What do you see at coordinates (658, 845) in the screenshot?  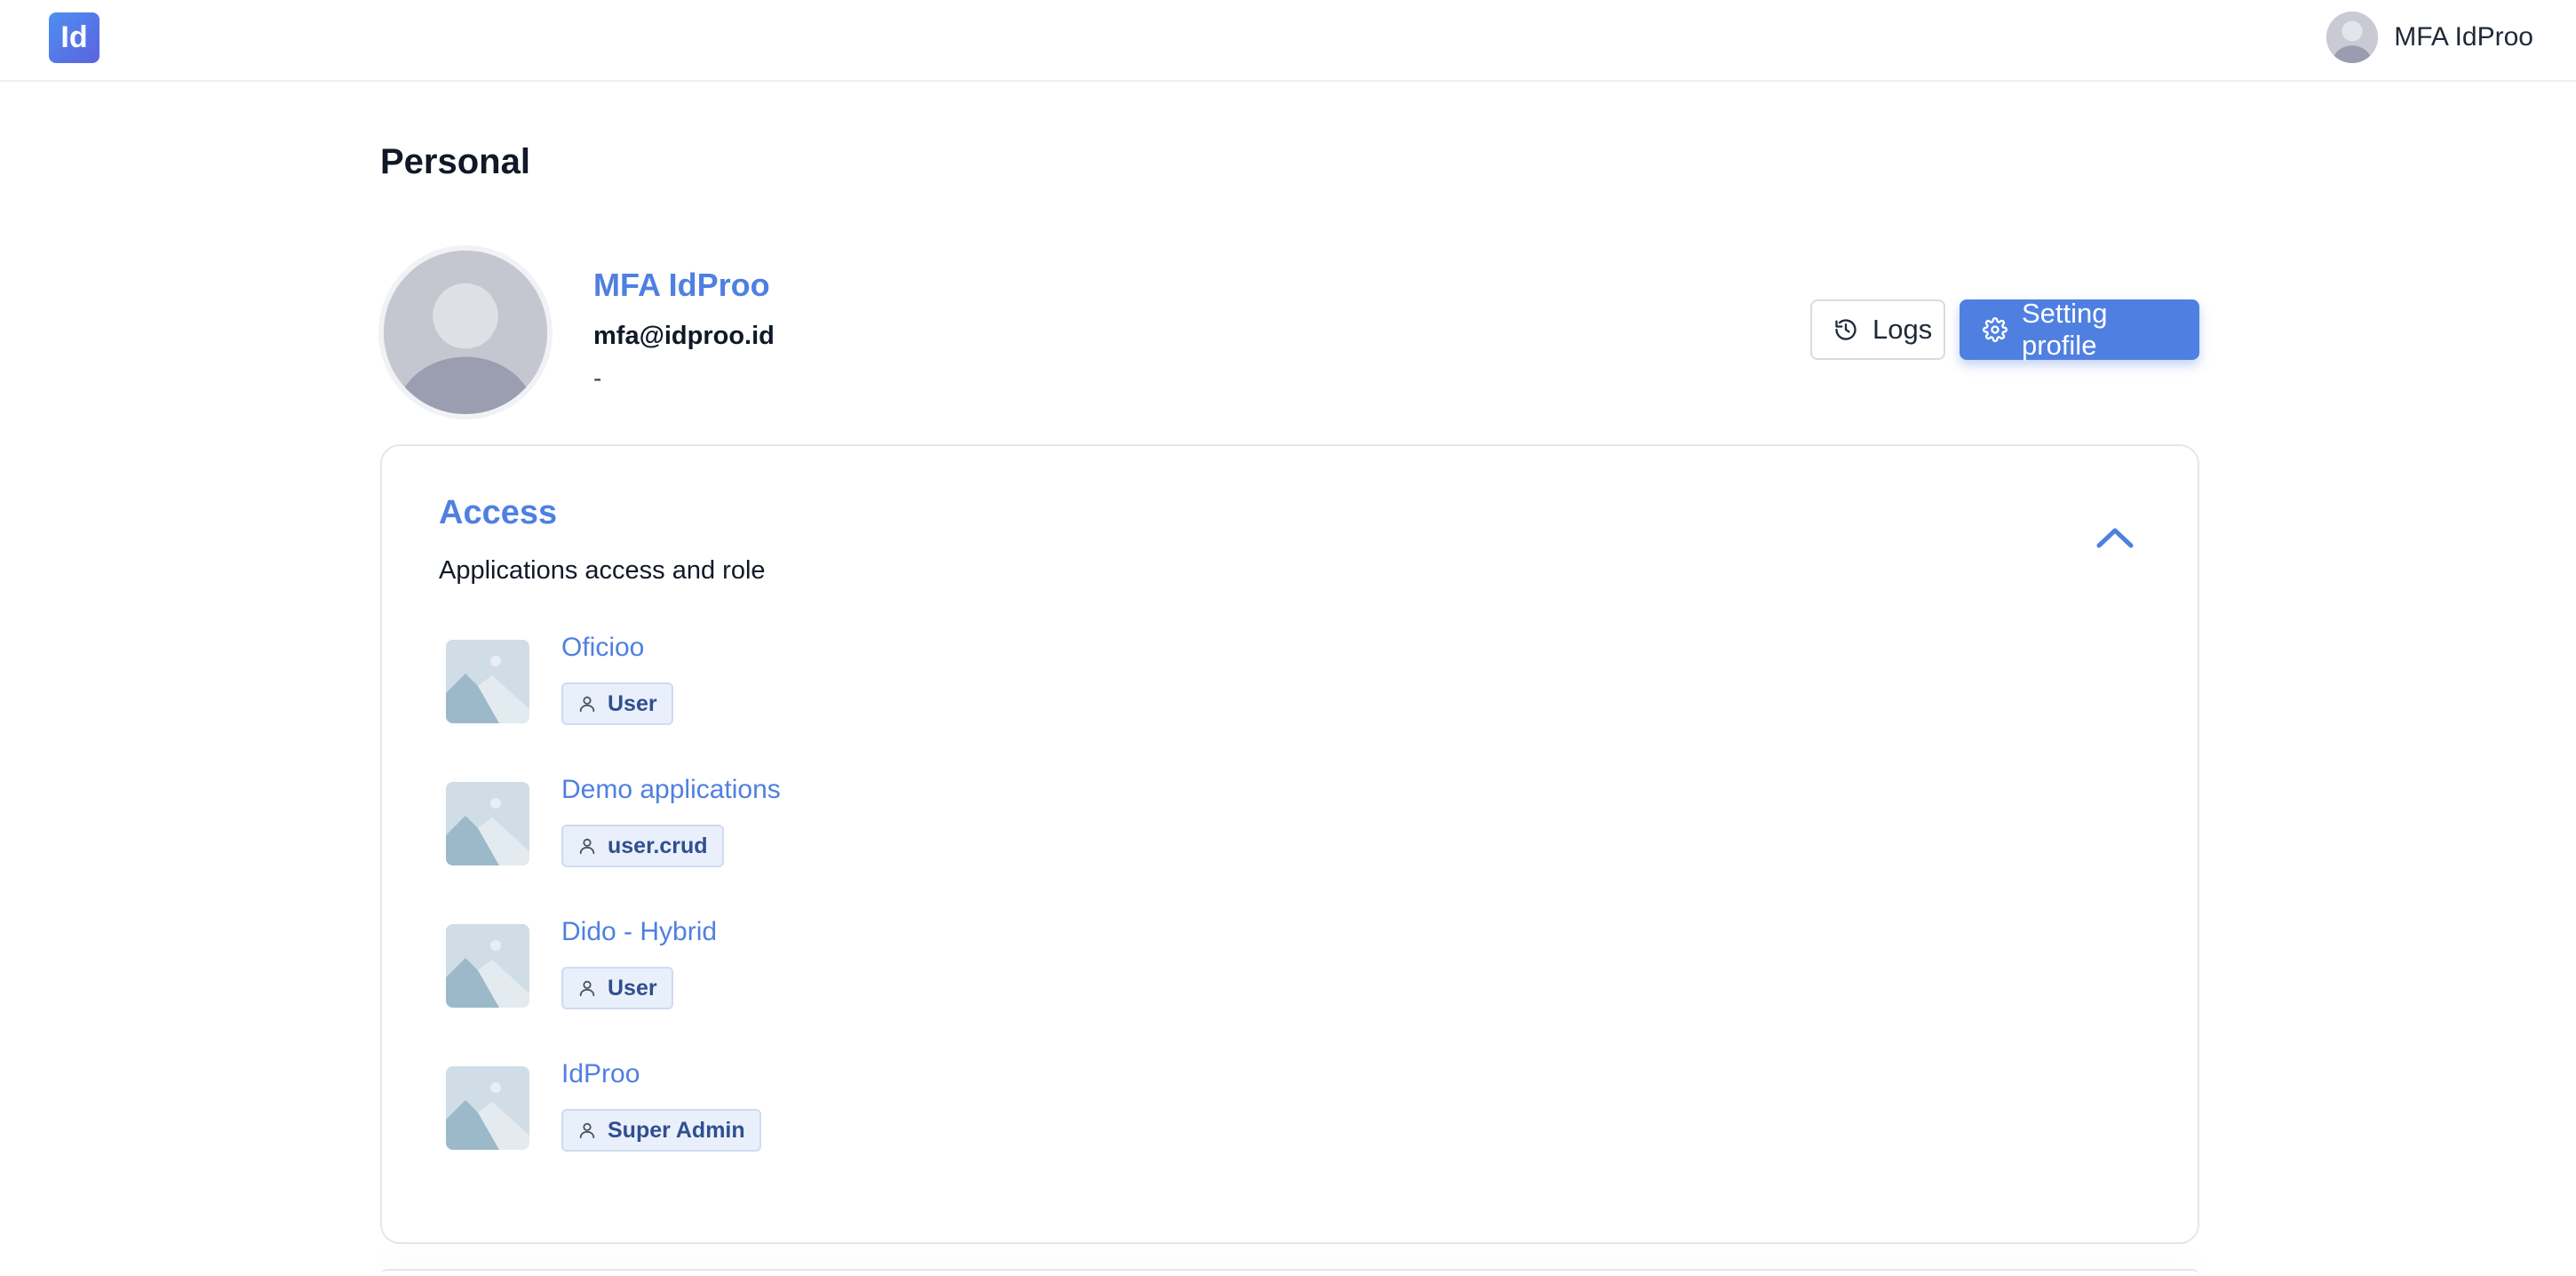 I see `role-label: user.crud` at bounding box center [658, 845].